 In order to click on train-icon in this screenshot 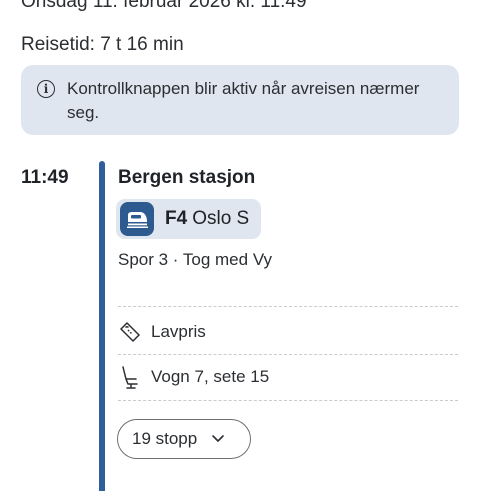, I will do `click(137, 219)`.